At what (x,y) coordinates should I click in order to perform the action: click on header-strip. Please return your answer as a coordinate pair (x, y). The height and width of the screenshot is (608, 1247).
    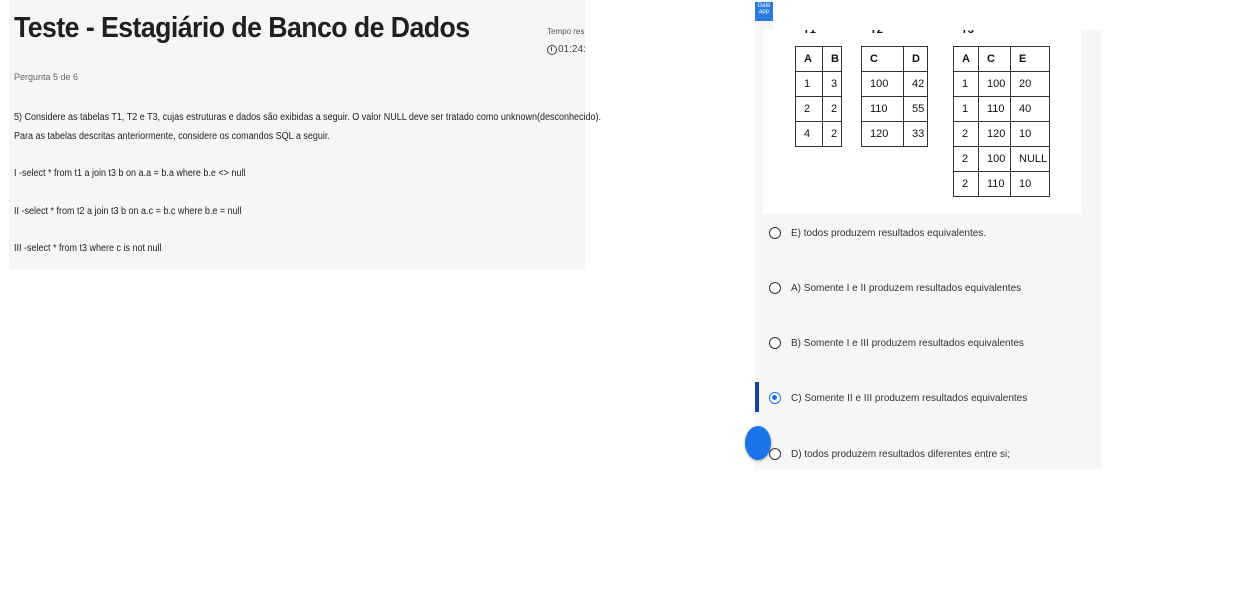
    Looking at the image, I should click on (937, 15).